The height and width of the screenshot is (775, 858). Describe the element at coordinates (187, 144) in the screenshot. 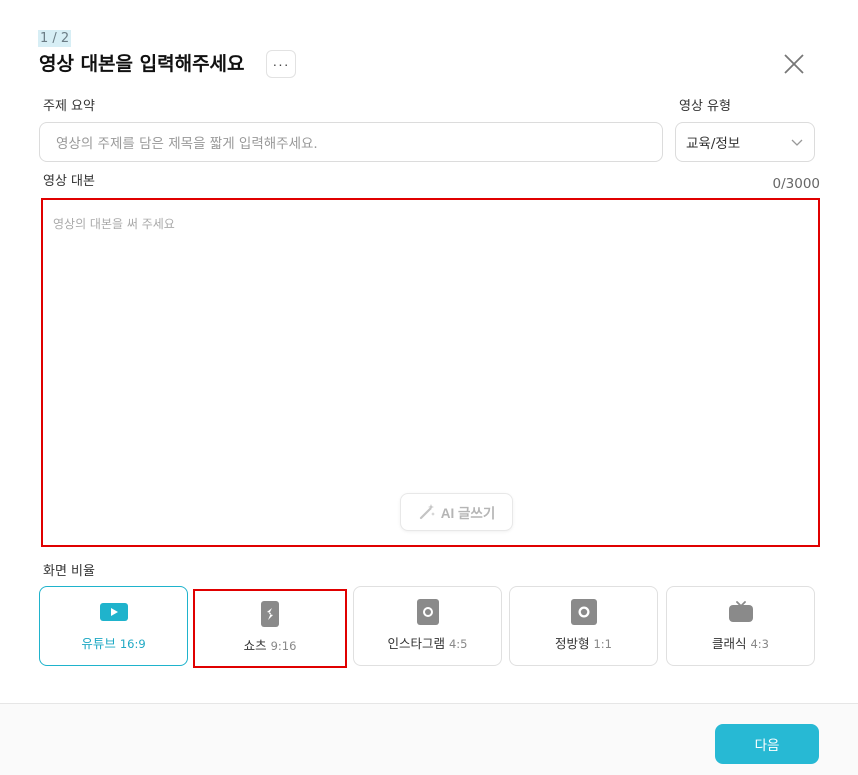

I see `topic-placeholder: 영상의 주제를 담은 제목을 짧게 입력해주세요.` at that location.